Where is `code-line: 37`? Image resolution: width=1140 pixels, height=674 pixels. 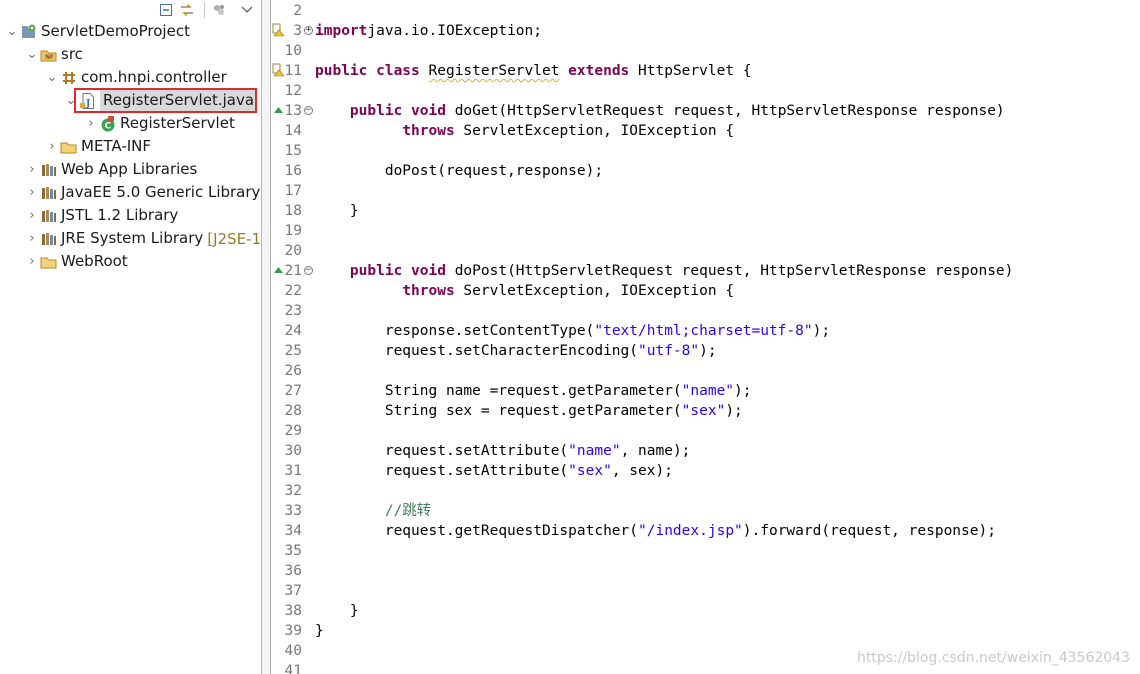
code-line: 37 is located at coordinates (705, 591).